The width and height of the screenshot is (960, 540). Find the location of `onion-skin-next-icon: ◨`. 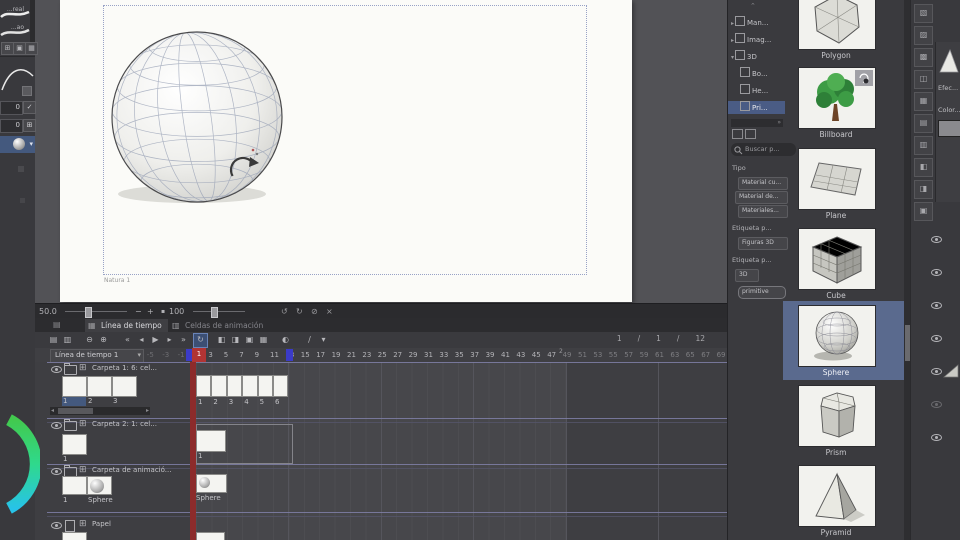

onion-skin-next-icon: ◨ is located at coordinates (235, 339).